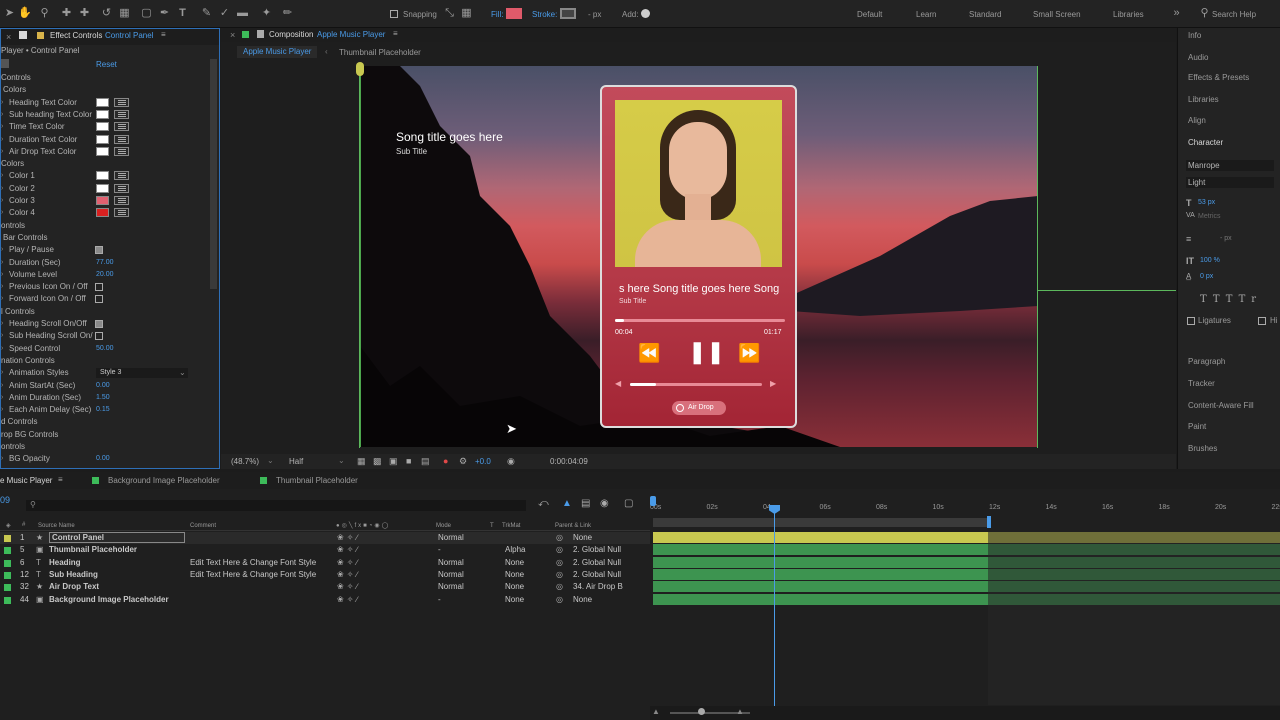 The width and height of the screenshot is (1280, 720). Describe the element at coordinates (1218, 77) in the screenshot. I see `effects-presets-panel-tab: Effects & Presets` at that location.